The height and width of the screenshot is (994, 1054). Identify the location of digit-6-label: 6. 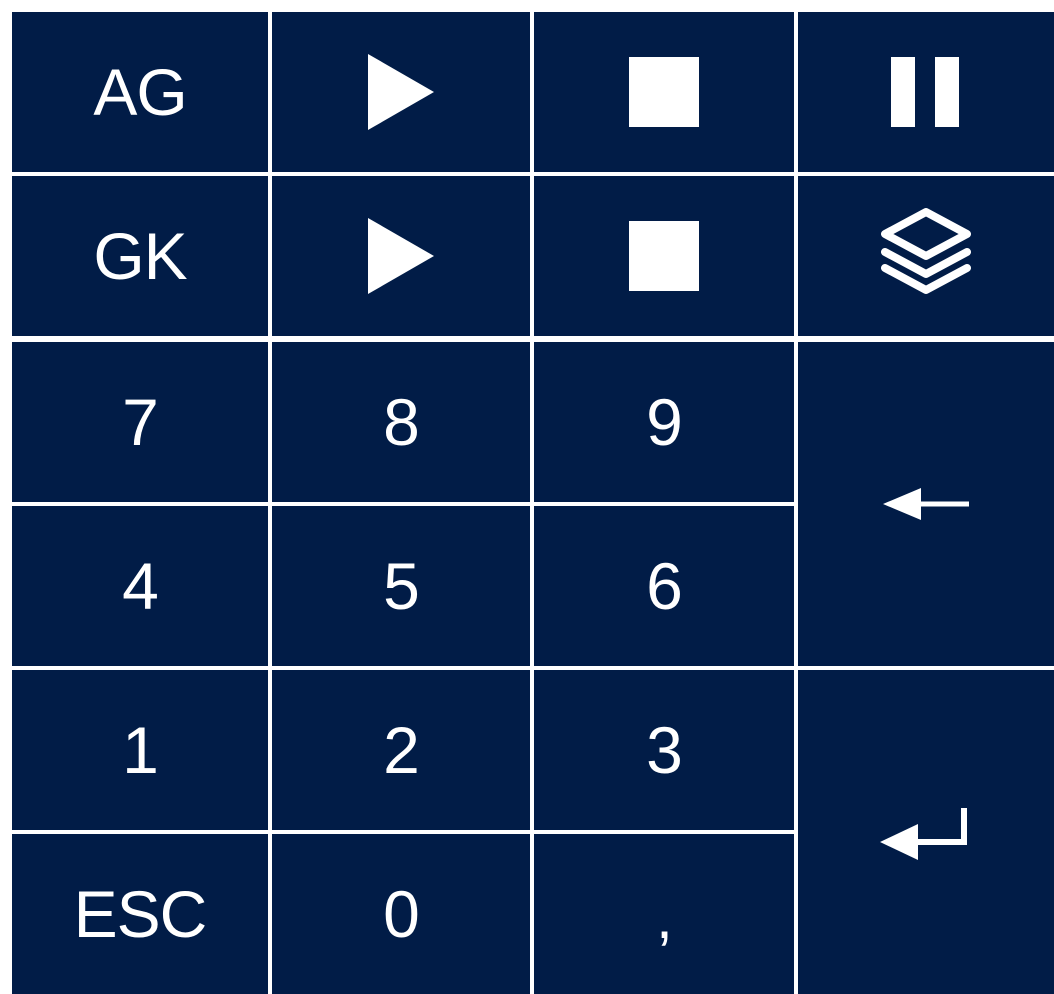
(664, 586).